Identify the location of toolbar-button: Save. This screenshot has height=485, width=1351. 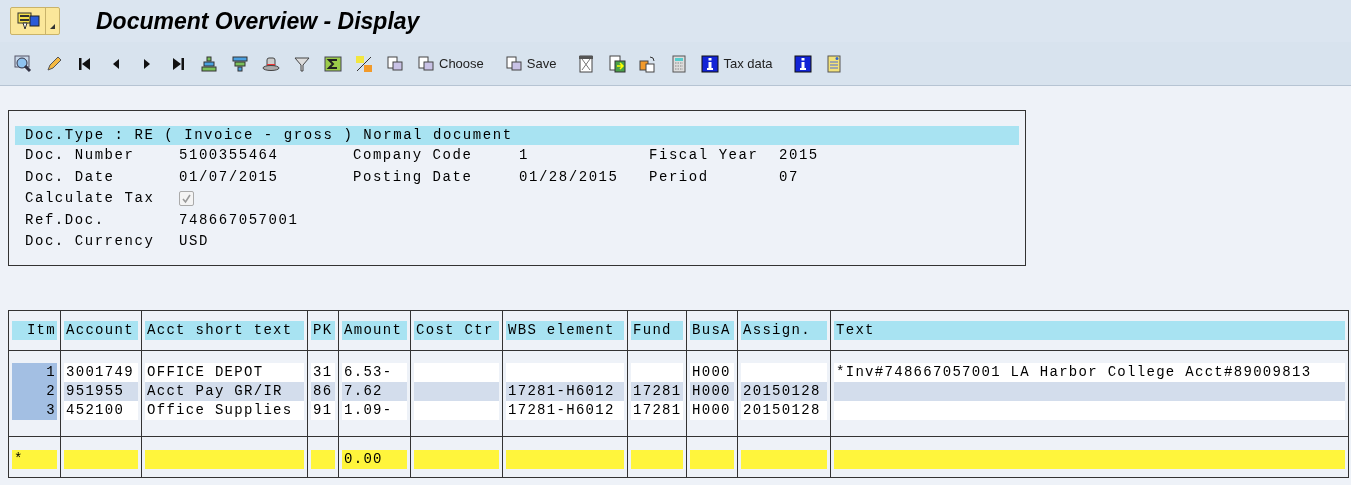
(530, 63).